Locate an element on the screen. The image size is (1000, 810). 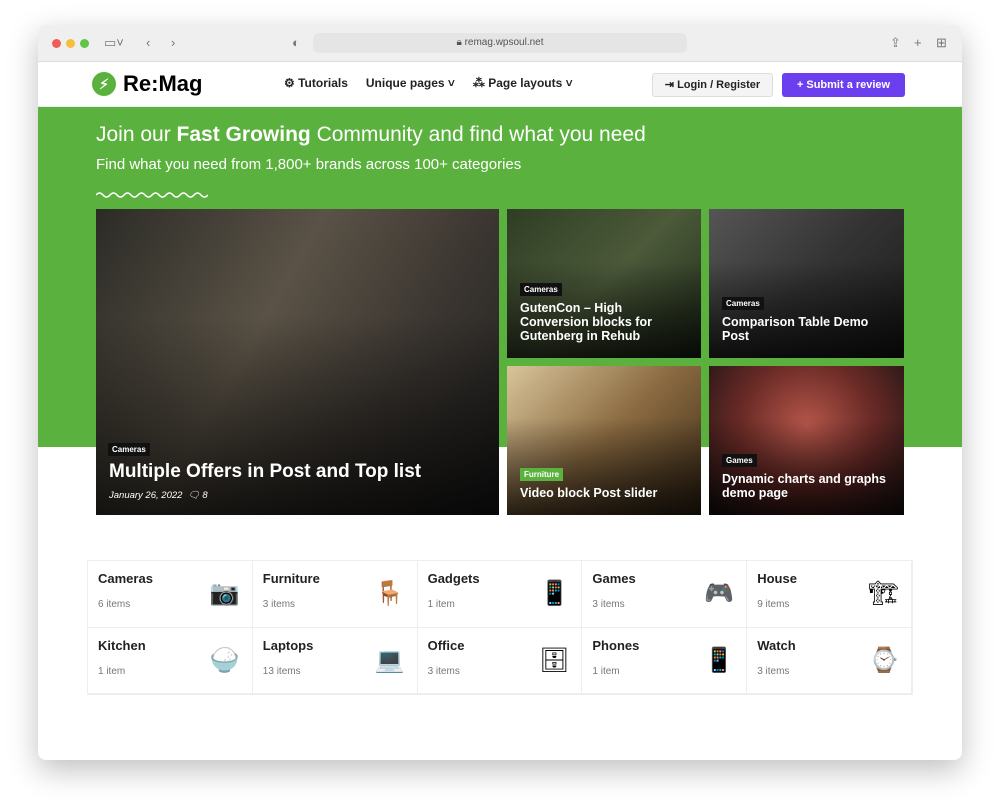
category-item: Watch 3 items ⌚ is located at coordinates (829, 660).